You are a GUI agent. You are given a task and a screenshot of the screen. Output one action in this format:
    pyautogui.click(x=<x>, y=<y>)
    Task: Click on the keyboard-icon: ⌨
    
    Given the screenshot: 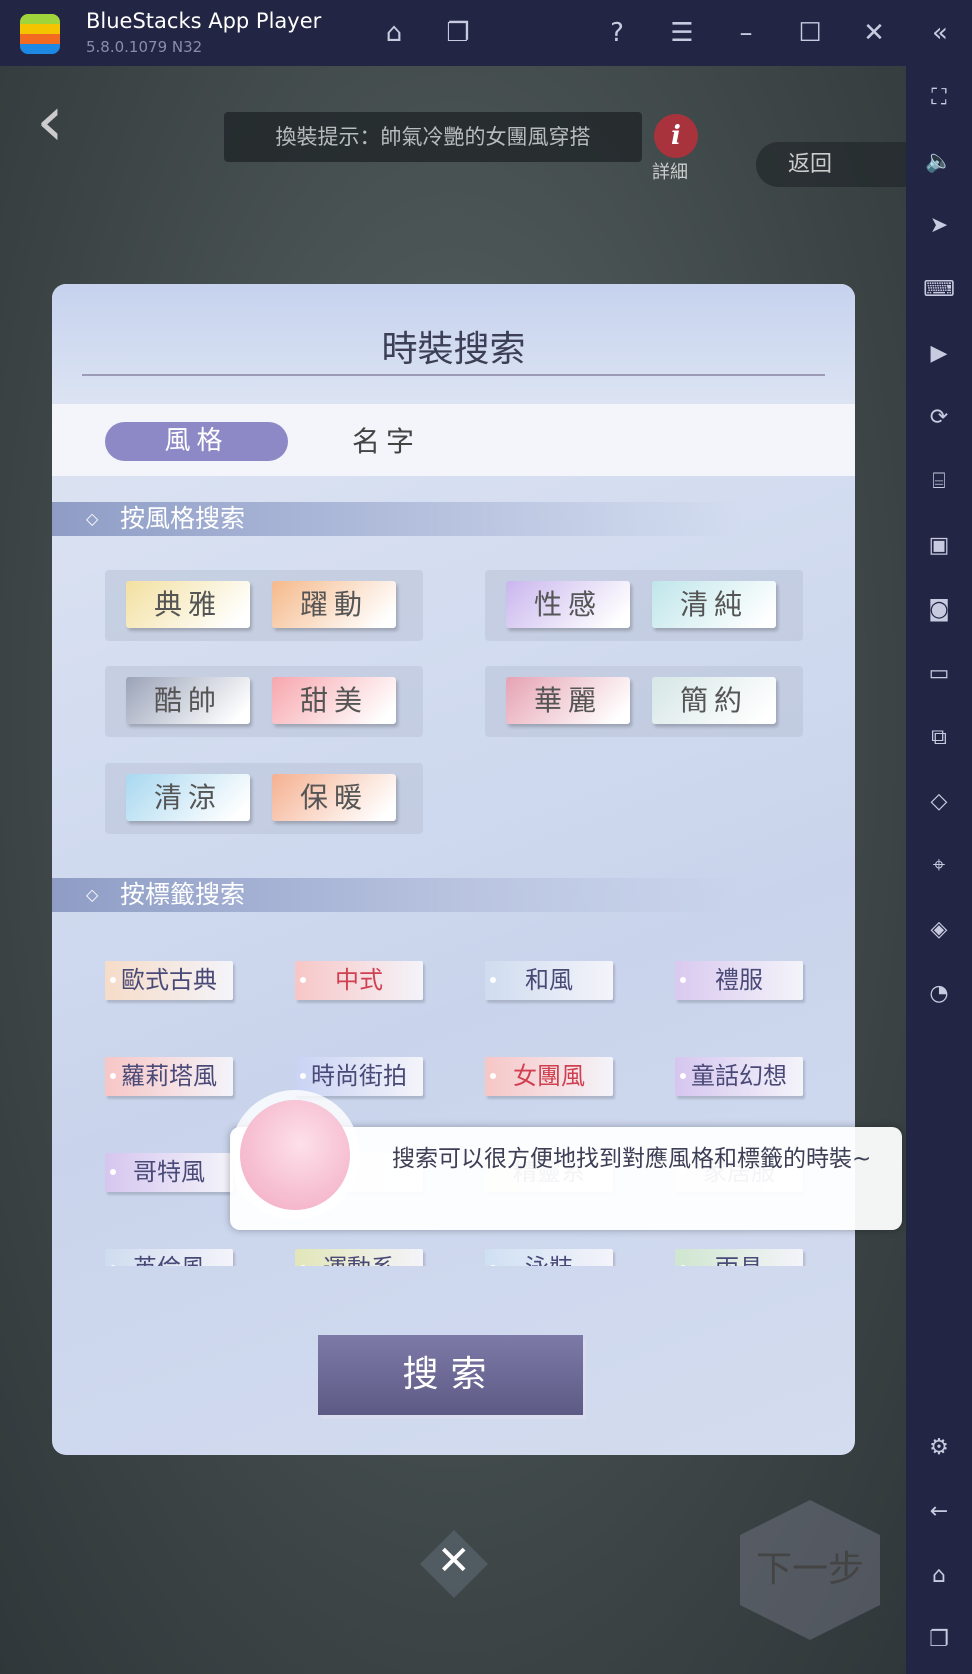 What is the action you would take?
    pyautogui.click(x=939, y=290)
    